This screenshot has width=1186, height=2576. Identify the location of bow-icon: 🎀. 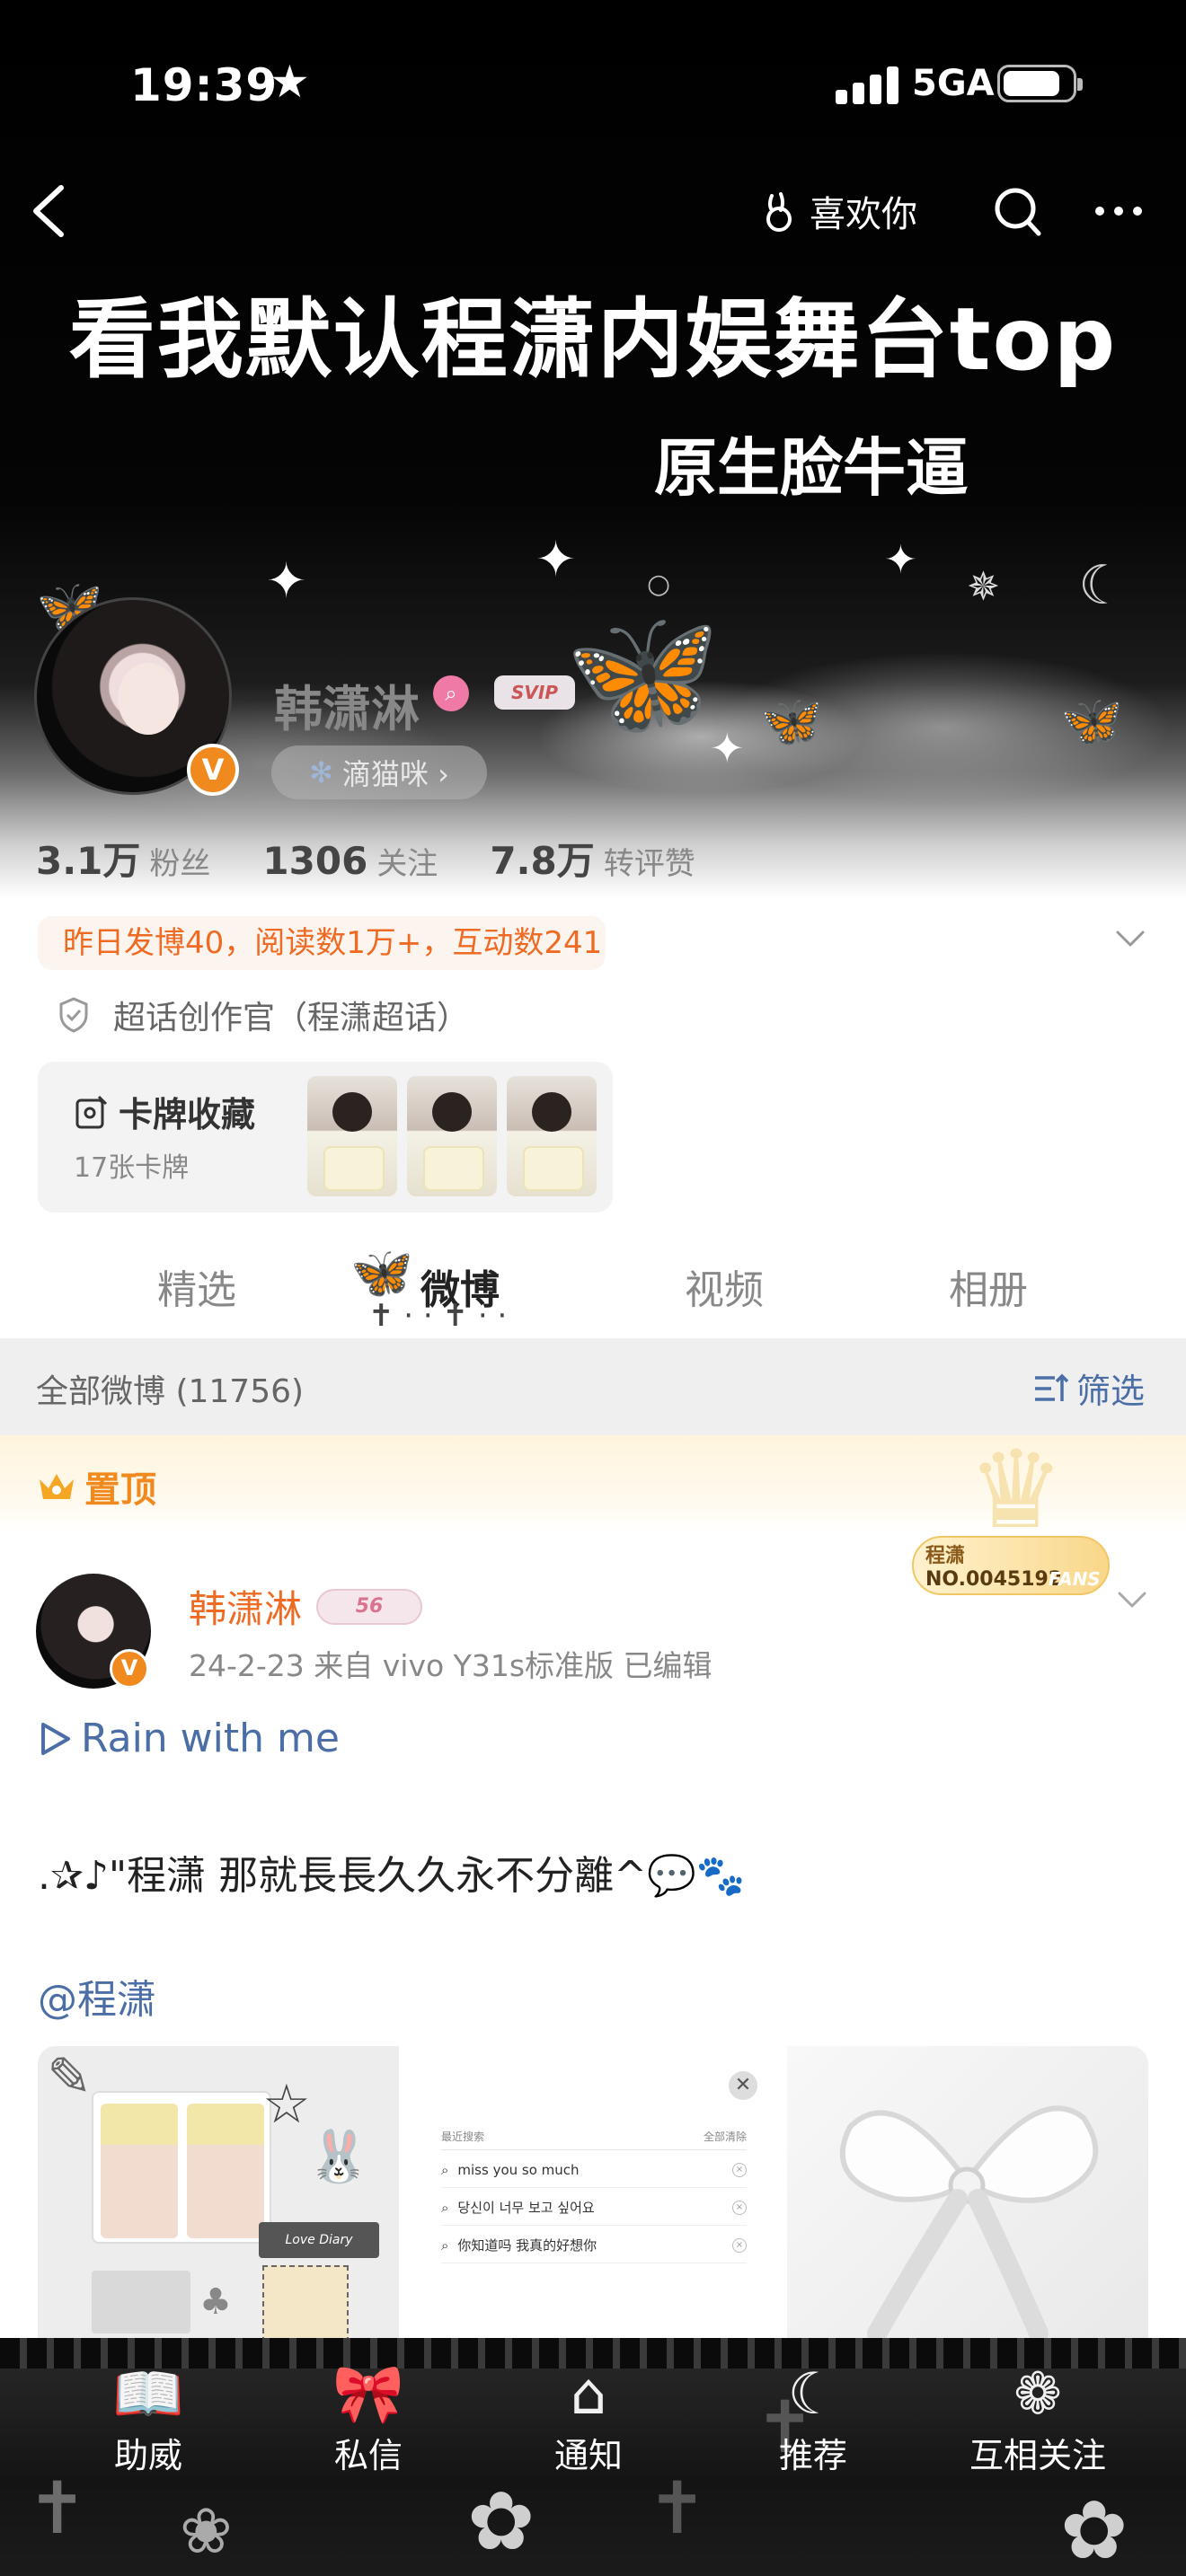
(368, 2394).